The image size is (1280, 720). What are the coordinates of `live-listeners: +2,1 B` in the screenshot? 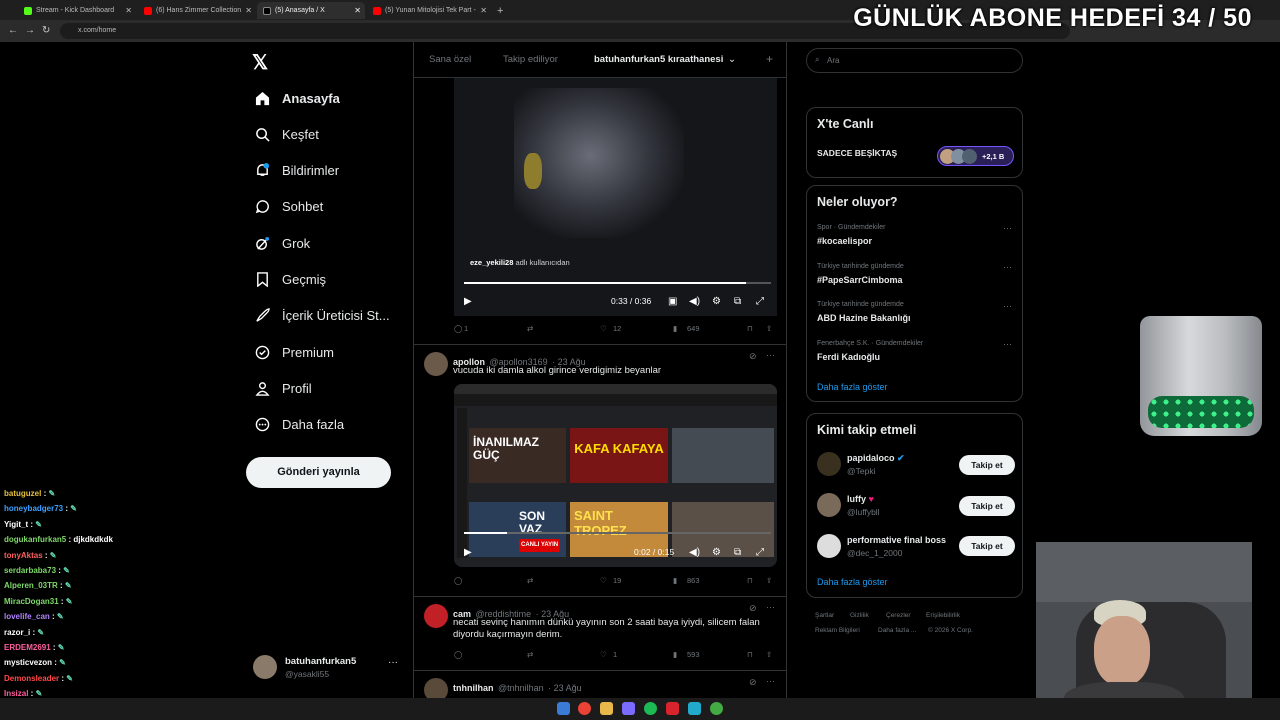 It's located at (975, 156).